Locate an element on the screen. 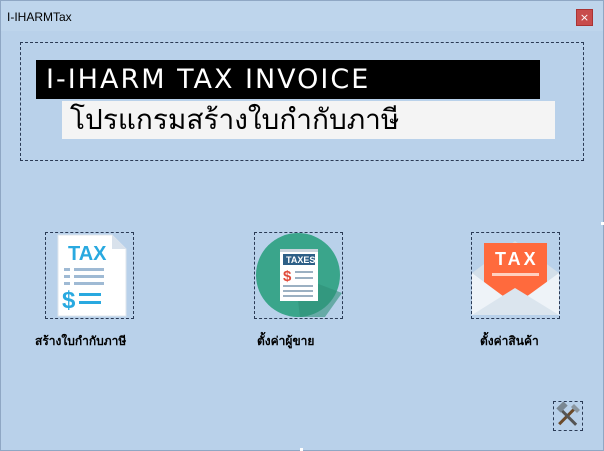 This screenshot has width=604, height=451. title-bar: I-IHARMTax × is located at coordinates (302, 16).